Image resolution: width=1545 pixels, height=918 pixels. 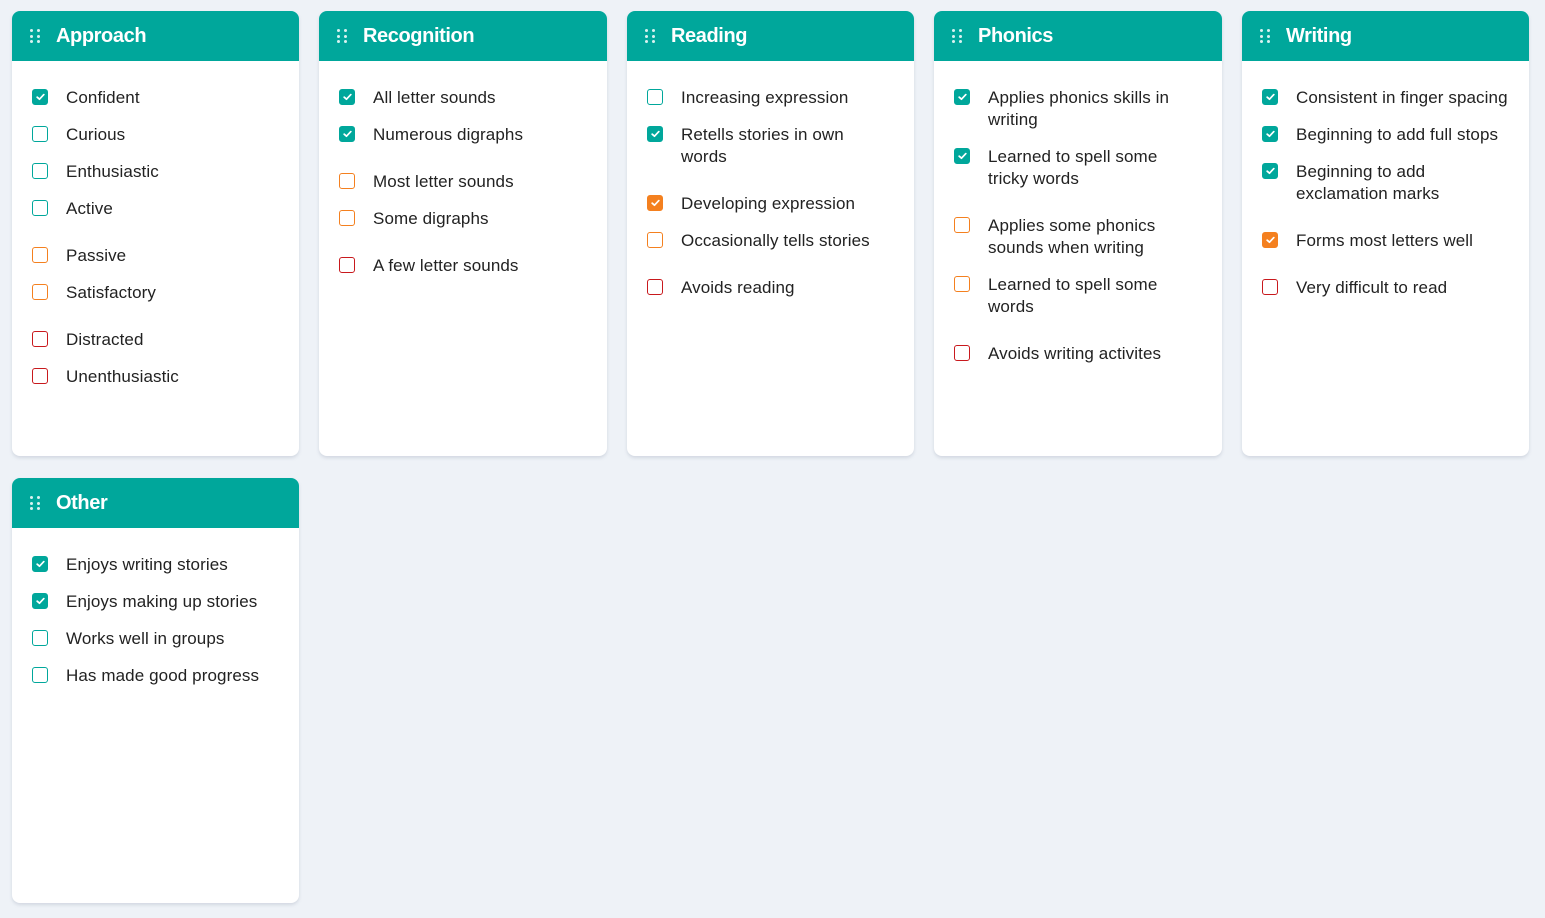 What do you see at coordinates (96, 134) in the screenshot?
I see `checklist-item-label: Curious` at bounding box center [96, 134].